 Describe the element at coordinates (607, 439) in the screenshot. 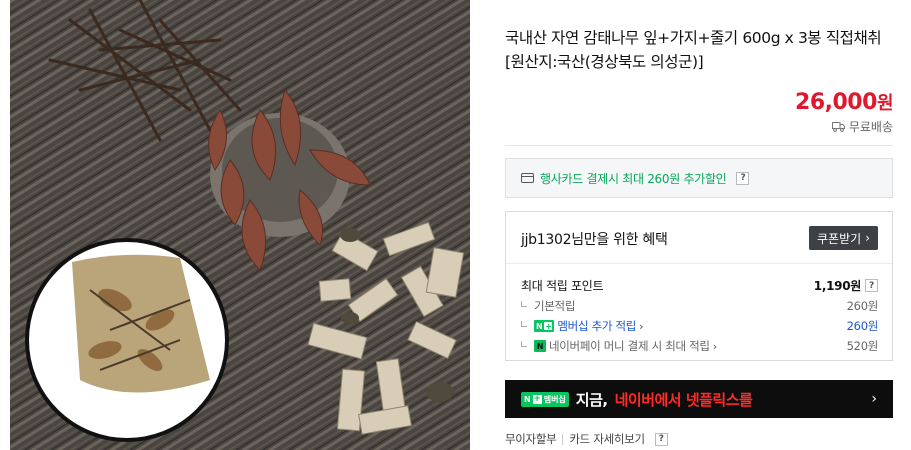

I see `card-detail-link: 카드 자세히보기` at that location.